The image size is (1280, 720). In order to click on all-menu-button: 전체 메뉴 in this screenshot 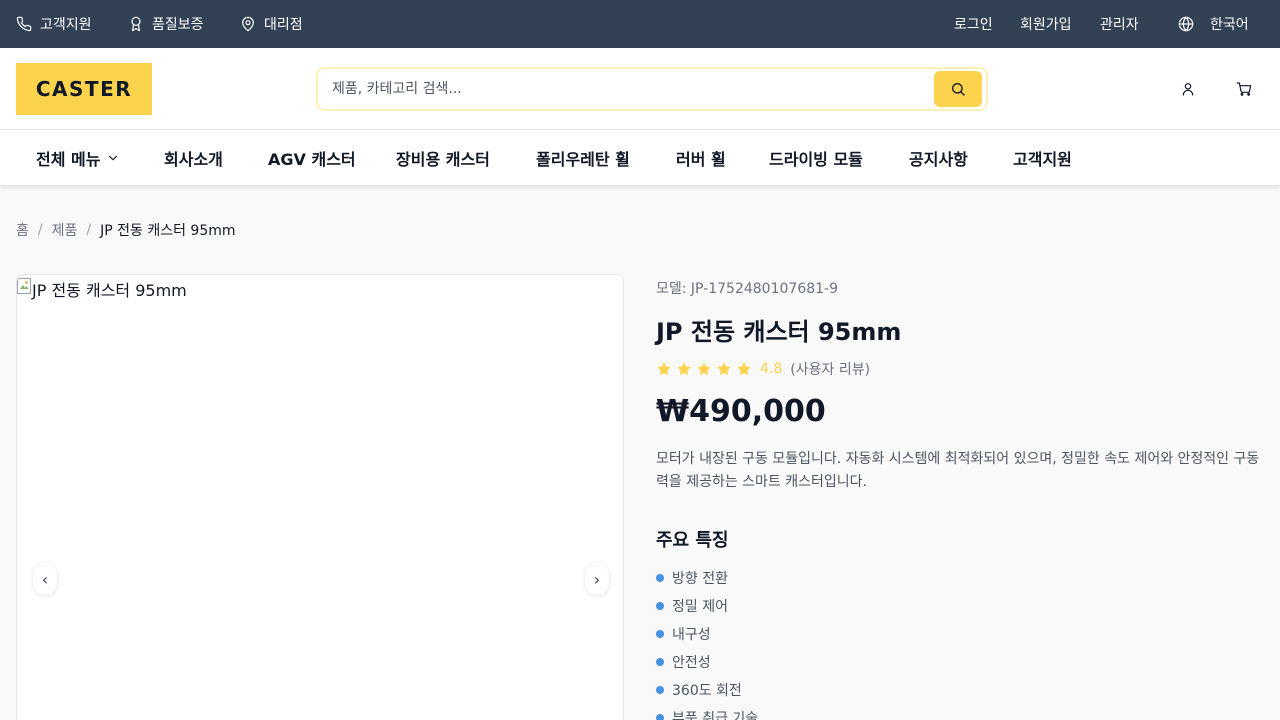, I will do `click(78, 158)`.